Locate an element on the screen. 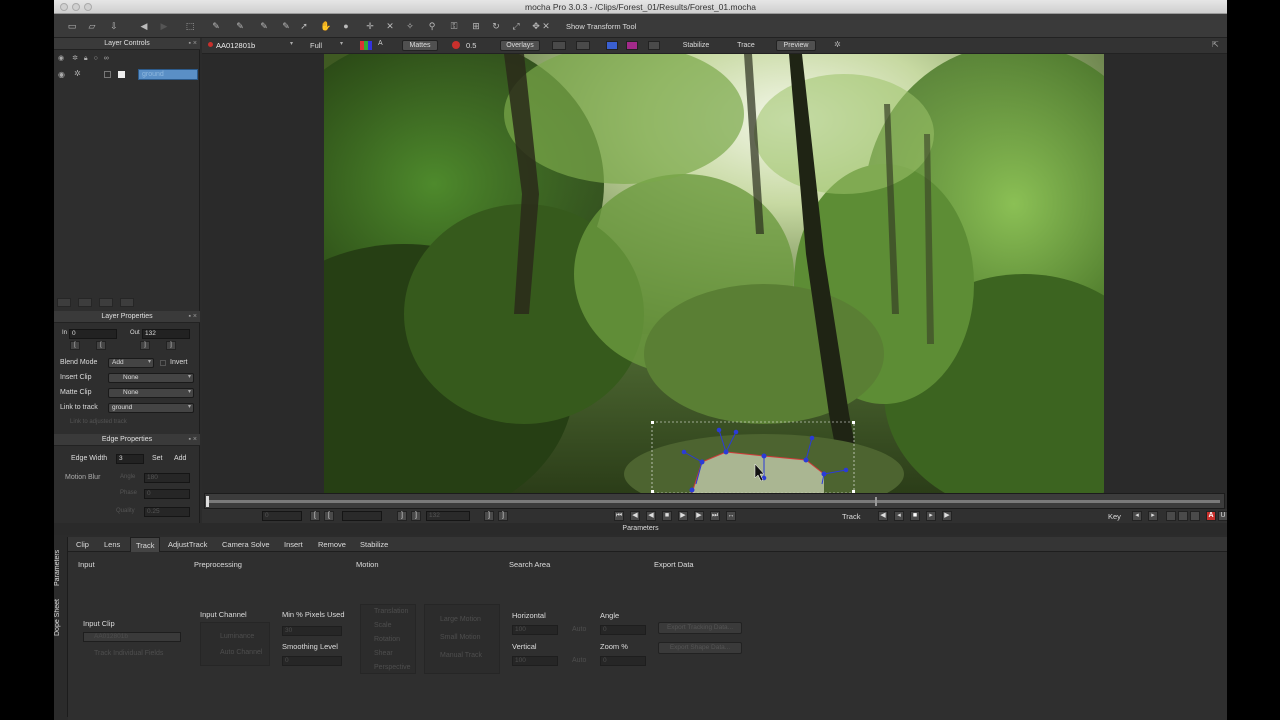  timeline-playhead is located at coordinates (207, 501).